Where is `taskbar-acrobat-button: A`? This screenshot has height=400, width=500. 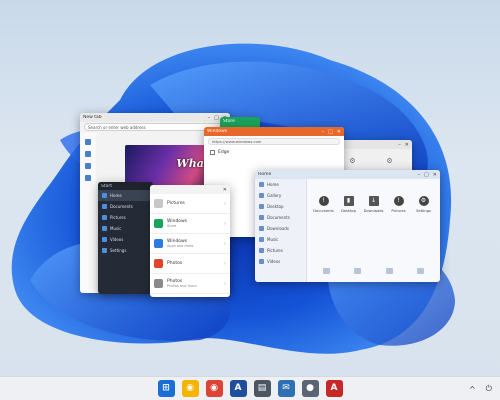
taskbar-acrobat-button: A is located at coordinates (334, 388).